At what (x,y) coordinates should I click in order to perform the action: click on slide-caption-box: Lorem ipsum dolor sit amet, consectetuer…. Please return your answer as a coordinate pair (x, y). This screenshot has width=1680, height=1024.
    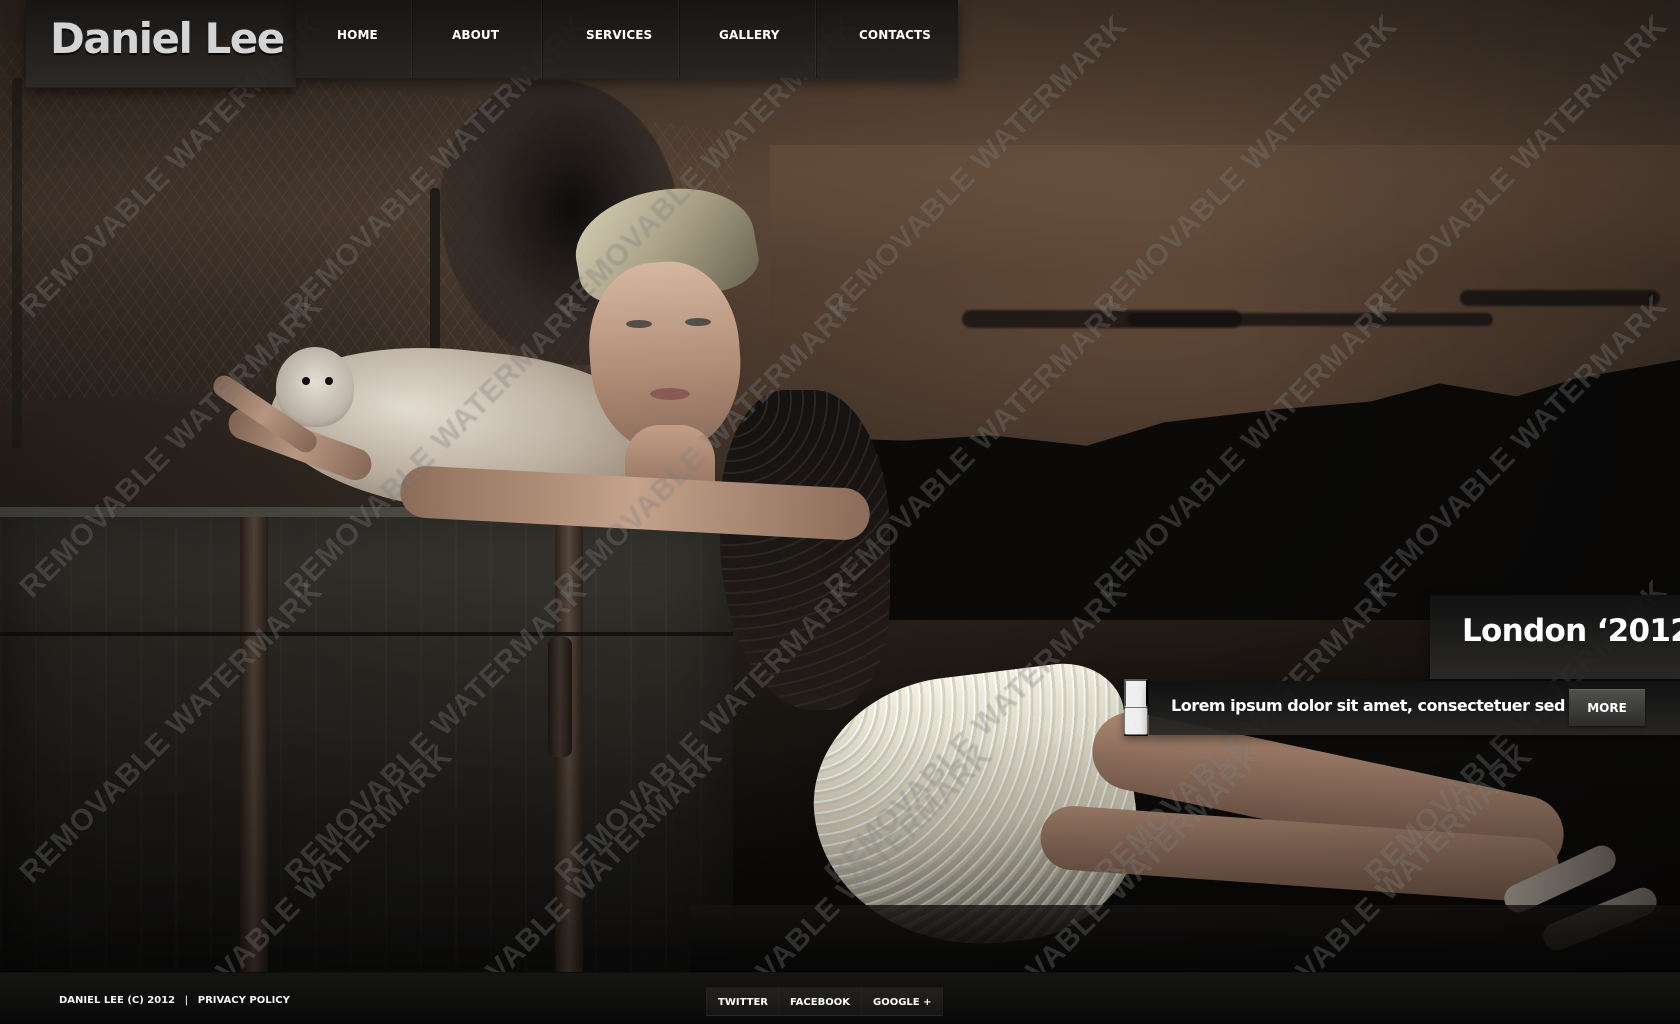
    Looking at the image, I should click on (1414, 708).